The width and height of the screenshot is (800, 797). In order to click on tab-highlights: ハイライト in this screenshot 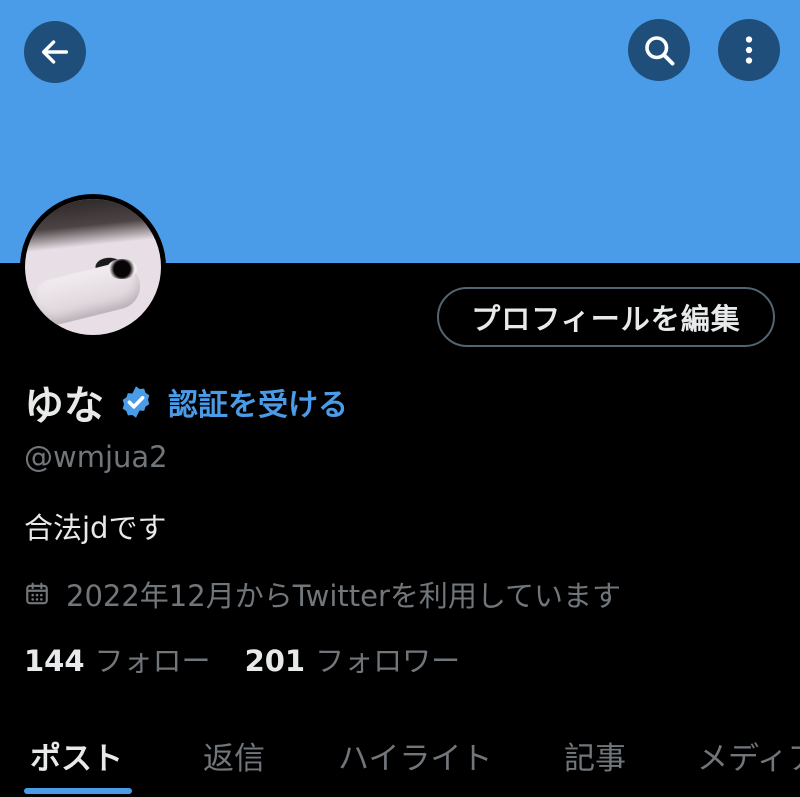, I will do `click(415, 755)`.